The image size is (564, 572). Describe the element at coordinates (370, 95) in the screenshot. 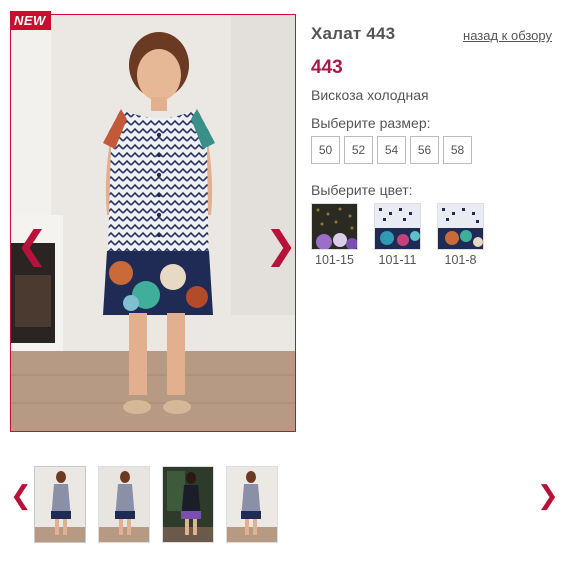

I see `product-material: Вискоза холодная` at that location.